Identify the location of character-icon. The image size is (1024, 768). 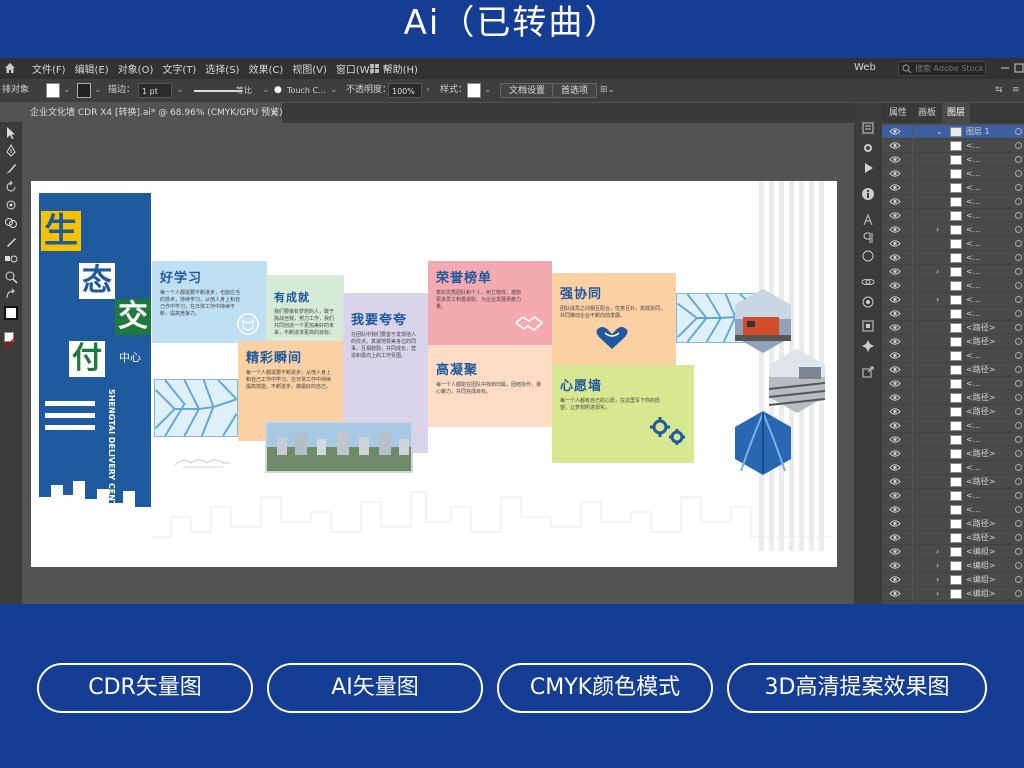
(868, 220).